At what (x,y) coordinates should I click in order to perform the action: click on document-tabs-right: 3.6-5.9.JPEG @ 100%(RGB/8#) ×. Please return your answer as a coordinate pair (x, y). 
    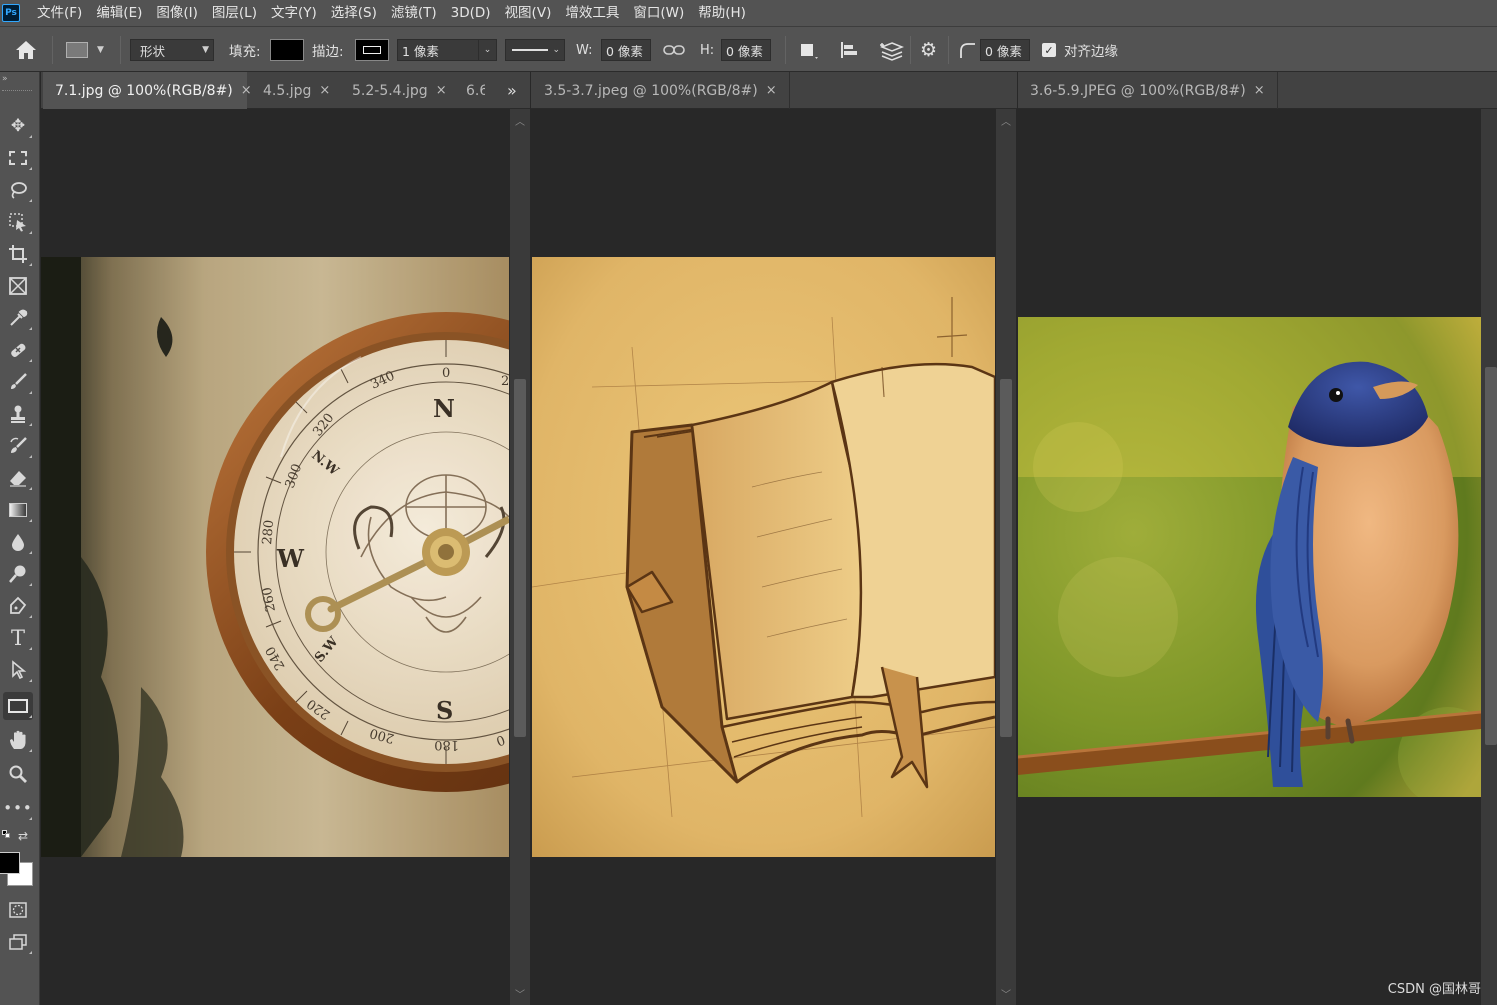
    Looking at the image, I should click on (1257, 90).